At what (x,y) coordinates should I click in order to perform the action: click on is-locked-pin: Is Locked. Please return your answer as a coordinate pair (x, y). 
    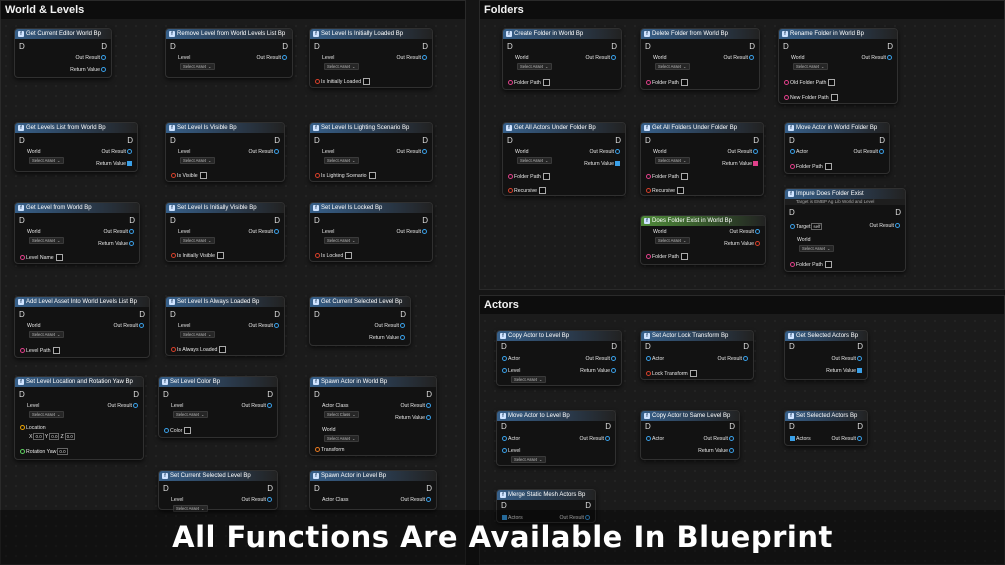
    Looking at the image, I should click on (333, 256).